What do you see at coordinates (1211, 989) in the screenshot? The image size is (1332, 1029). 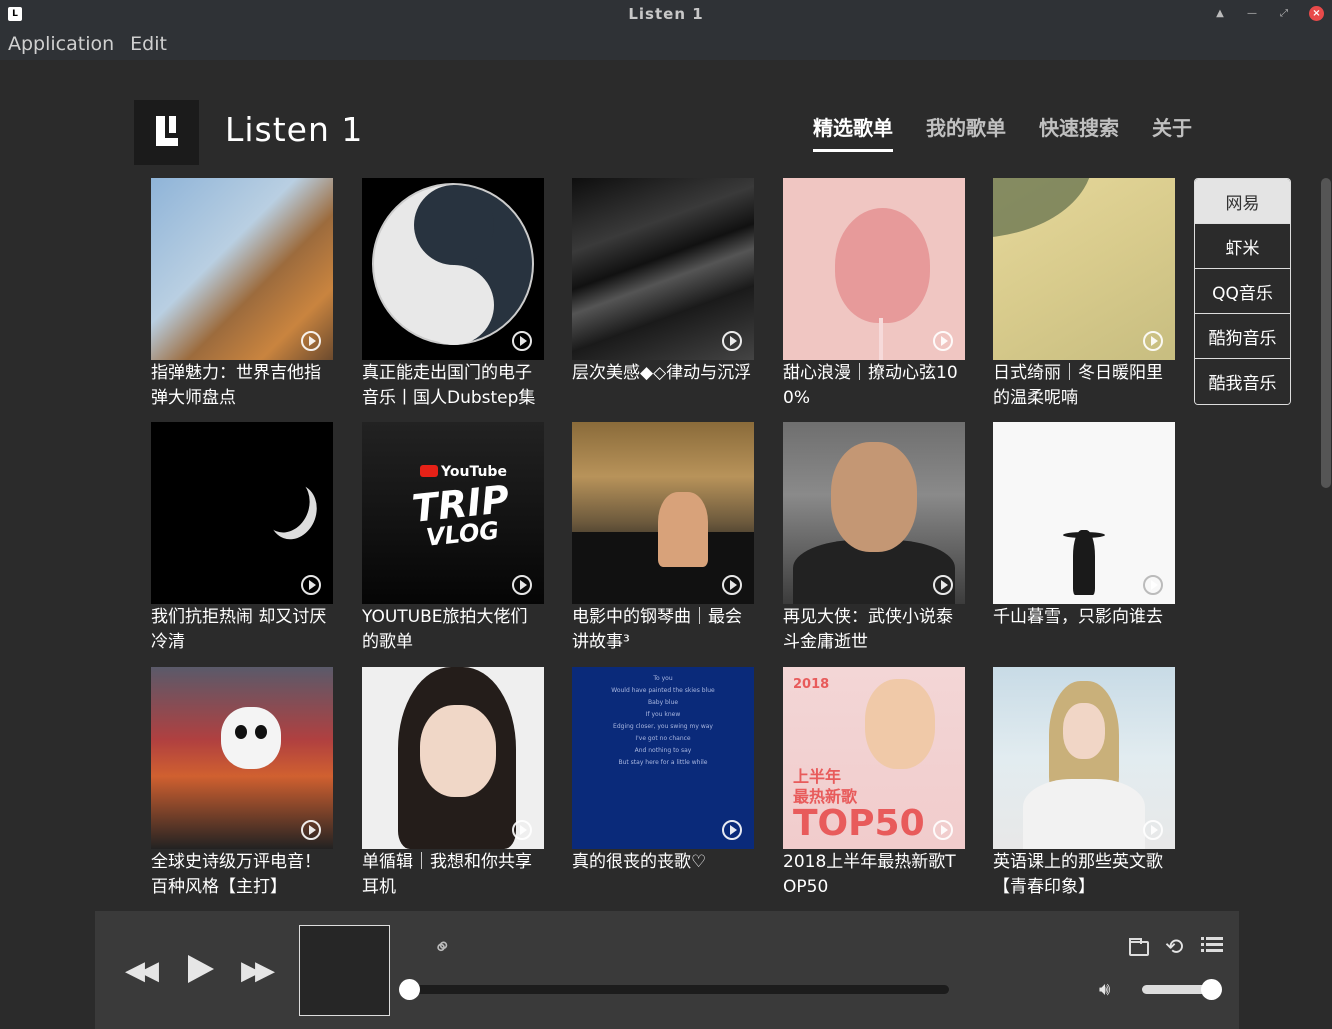 I see `volume-knob` at bounding box center [1211, 989].